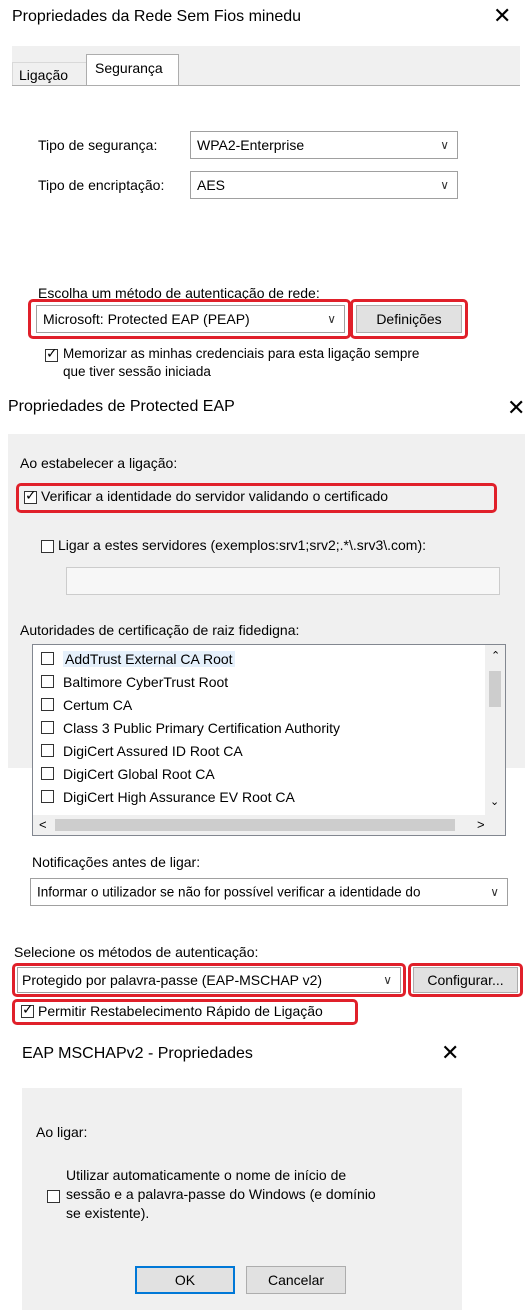 The width and height of the screenshot is (525, 1310). Describe the element at coordinates (481, 824) in the screenshot. I see `scroll-right-icon: >` at that location.